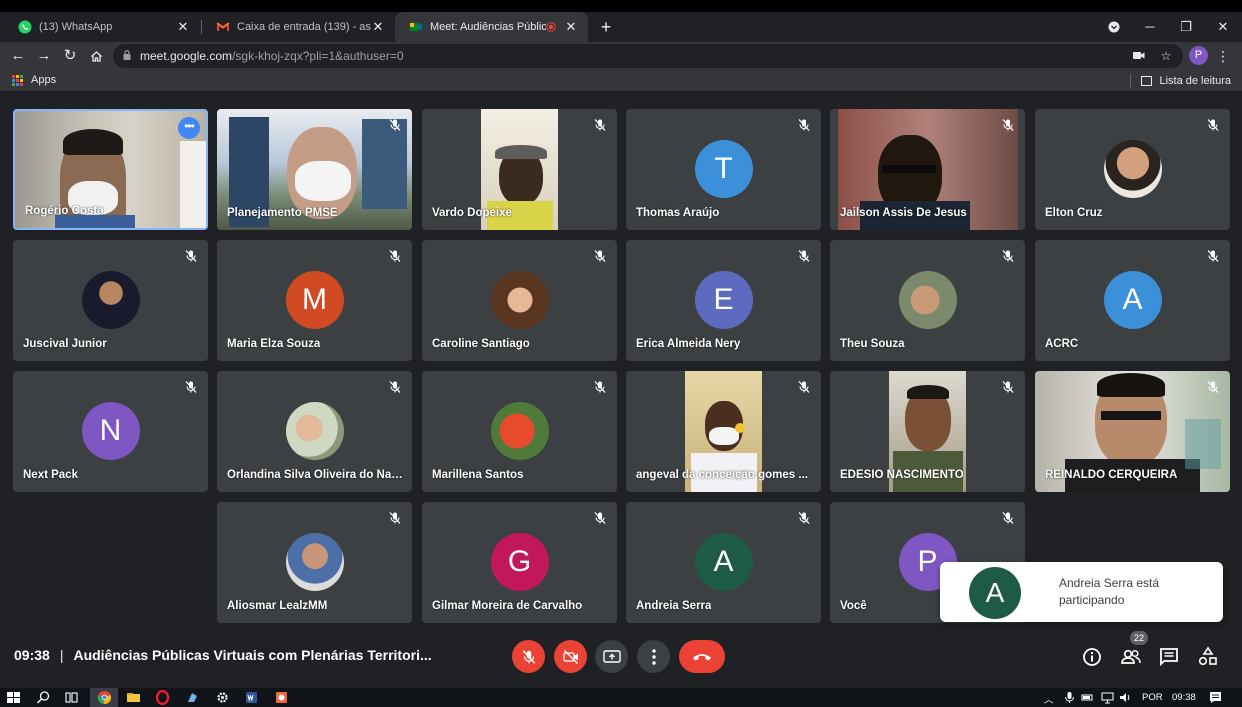 The width and height of the screenshot is (1242, 707). What do you see at coordinates (1062, 344) in the screenshot?
I see `participant-name: ACRC` at bounding box center [1062, 344].